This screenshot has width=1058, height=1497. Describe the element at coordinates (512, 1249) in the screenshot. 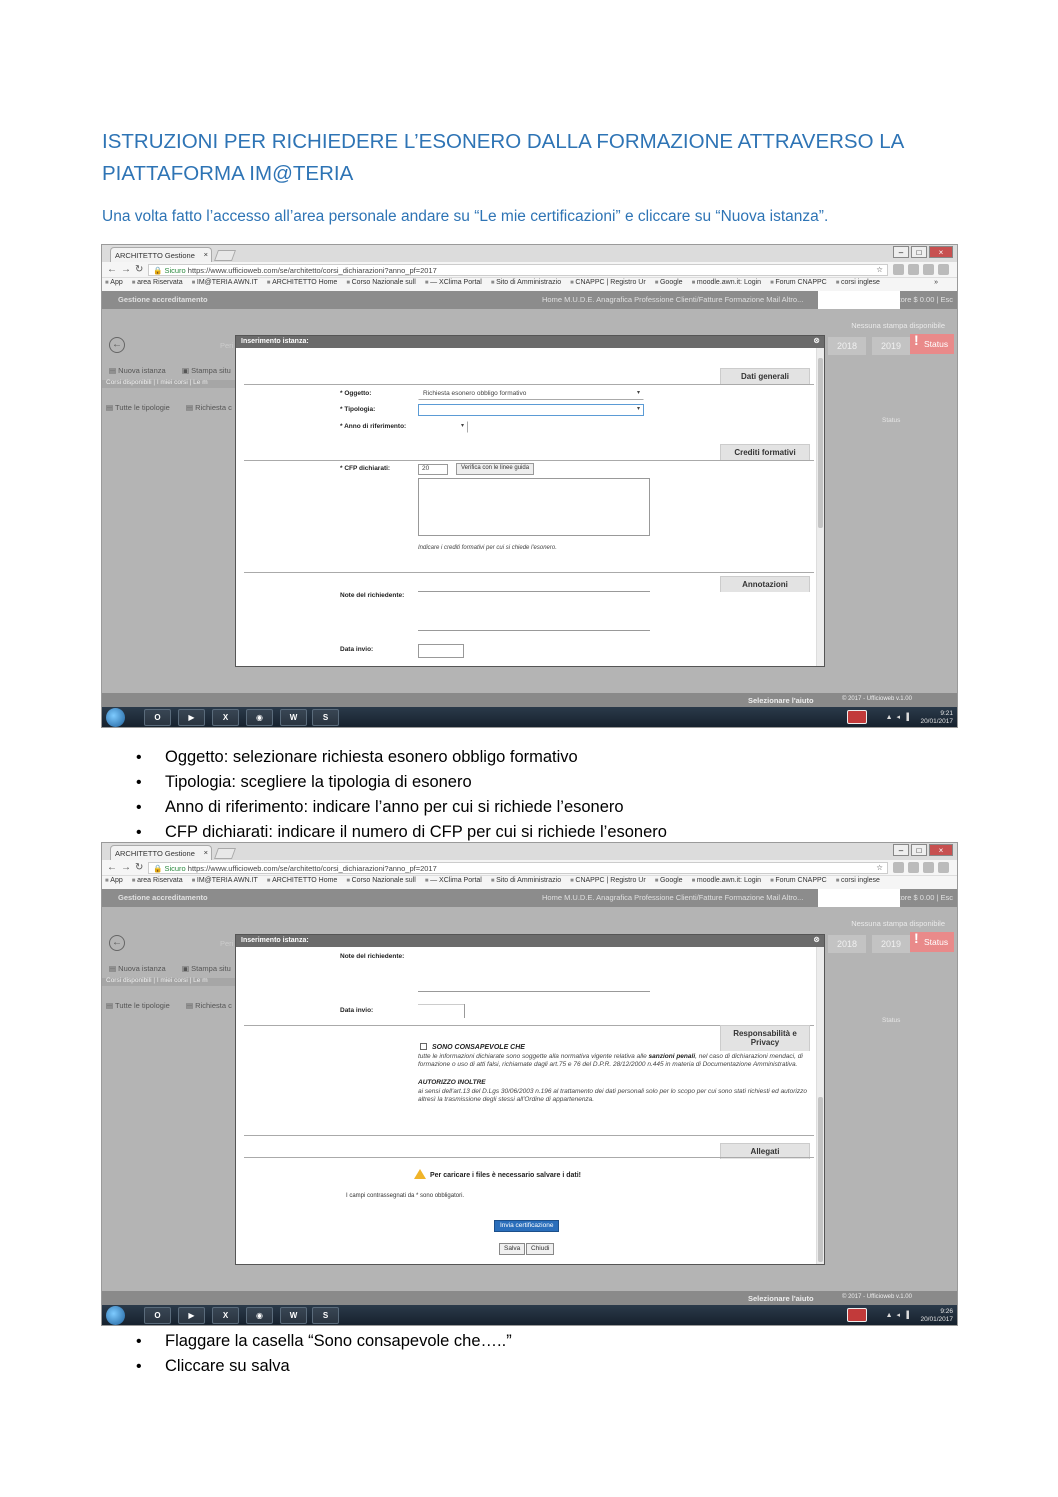

I see `save-button: Salva` at that location.